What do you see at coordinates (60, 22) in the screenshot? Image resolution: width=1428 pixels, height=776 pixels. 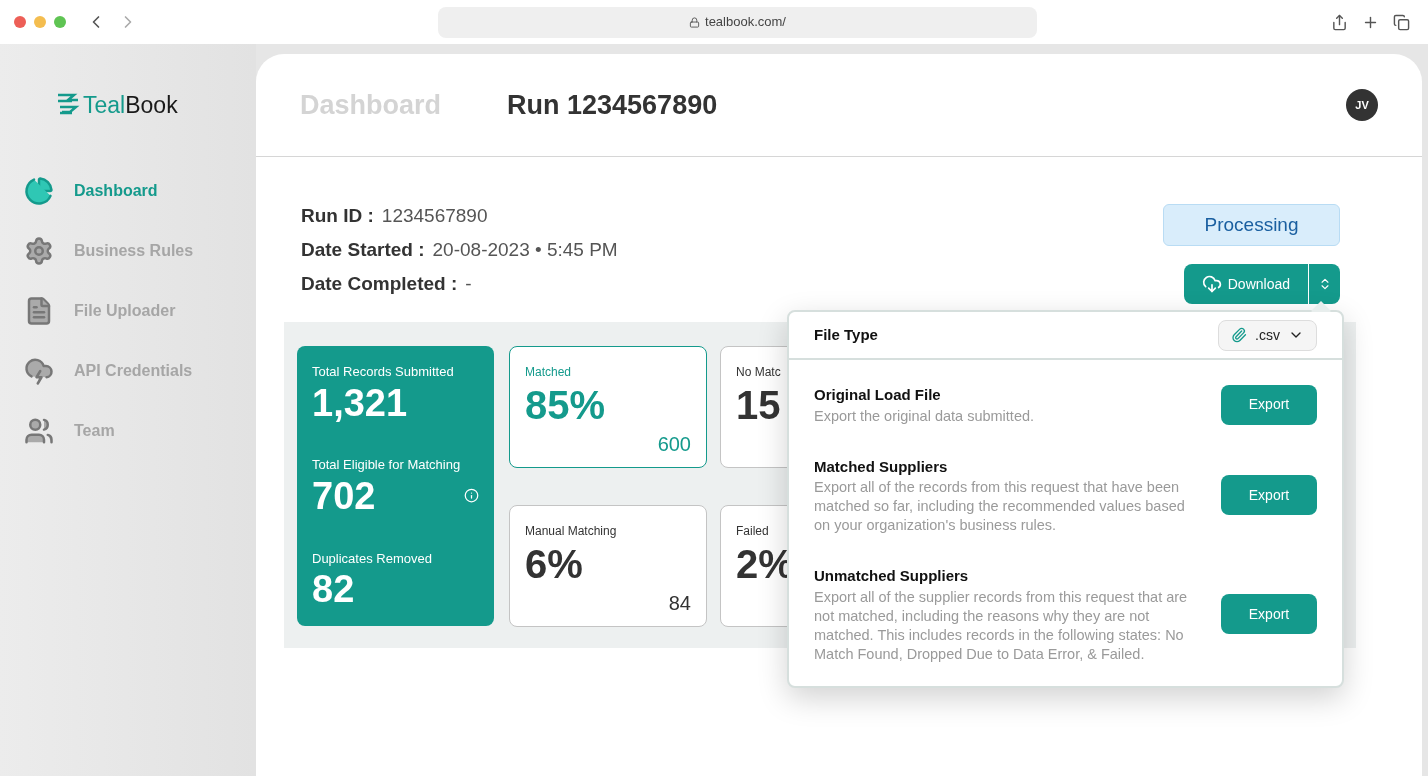 I see `maximize-window-icon` at bounding box center [60, 22].